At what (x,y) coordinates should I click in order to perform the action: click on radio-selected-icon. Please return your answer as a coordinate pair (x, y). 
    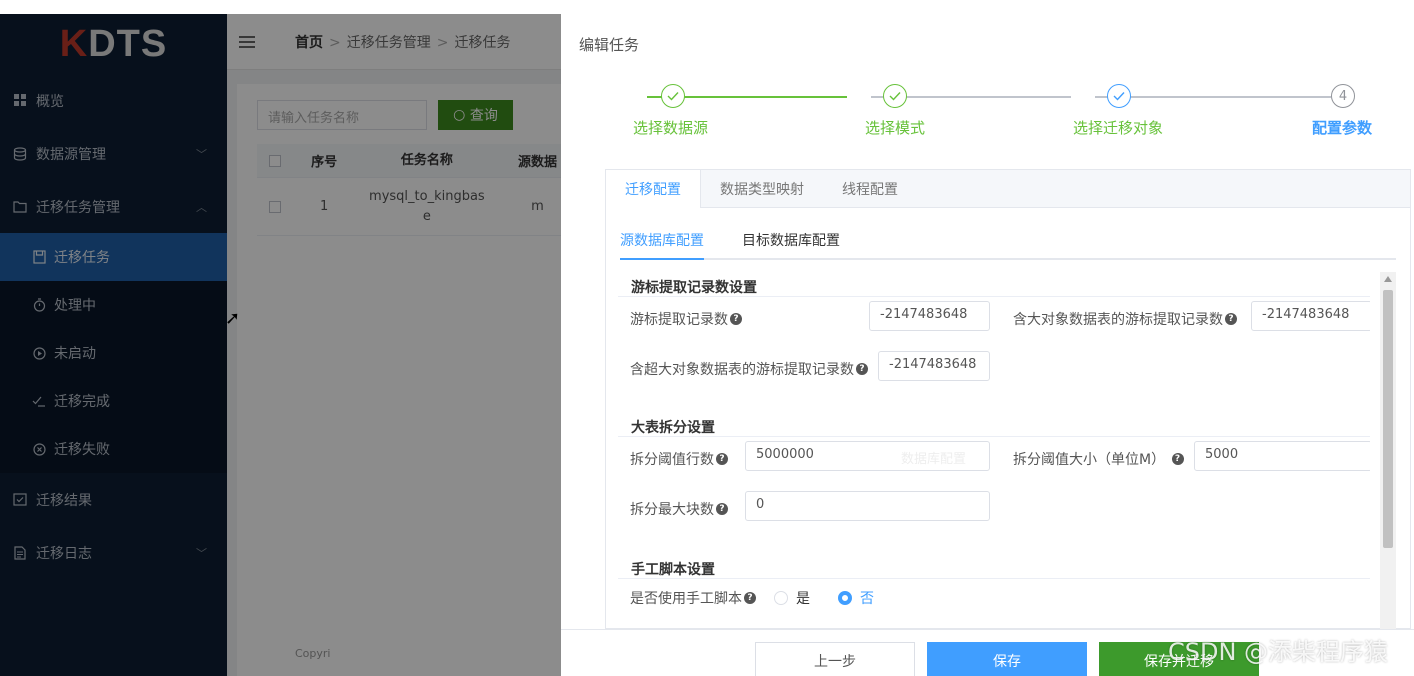
    Looking at the image, I should click on (845, 598).